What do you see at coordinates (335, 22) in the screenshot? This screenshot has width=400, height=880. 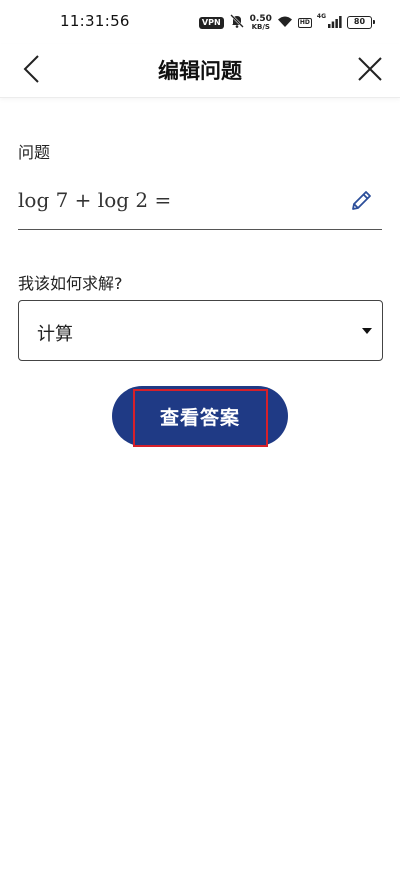 I see `signal-icon` at bounding box center [335, 22].